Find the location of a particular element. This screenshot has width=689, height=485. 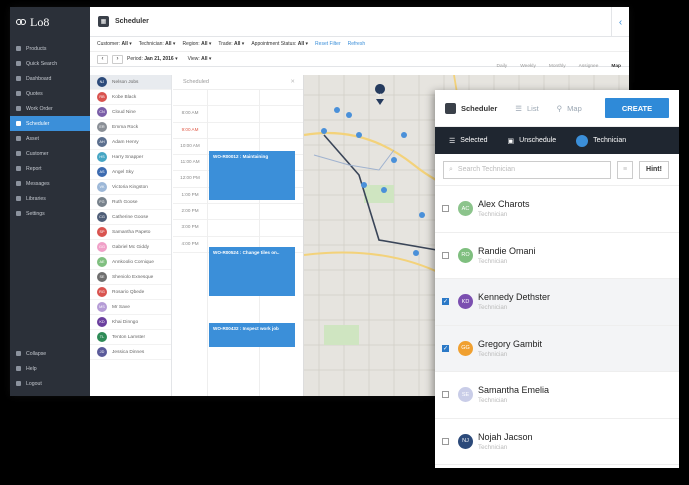

technician-row: ✓ GG Gregory Gambit Technician is located at coordinates (557, 348).